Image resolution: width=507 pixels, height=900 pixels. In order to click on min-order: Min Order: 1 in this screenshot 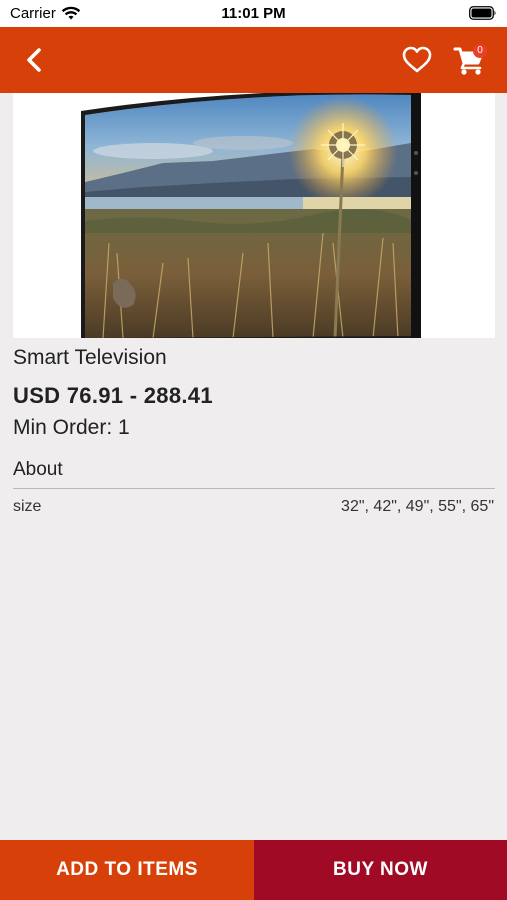, I will do `click(71, 428)`.